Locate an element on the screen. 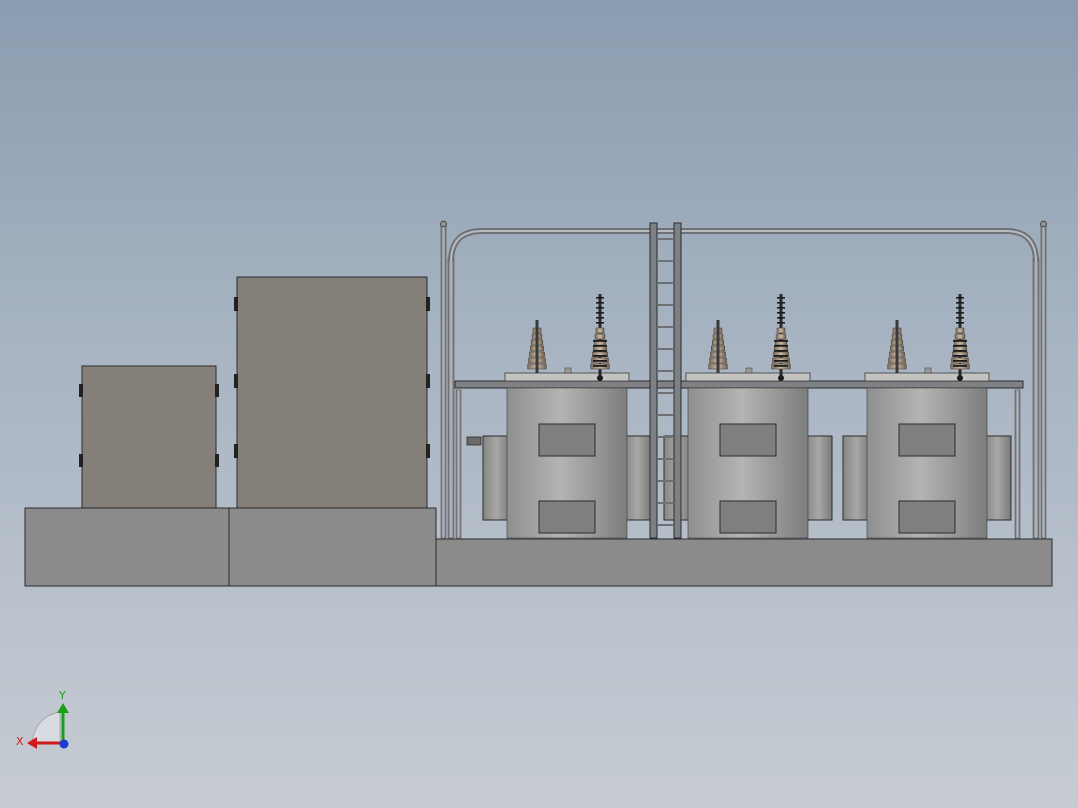 The height and width of the screenshot is (808, 1078). drain-valve is located at coordinates (474, 441).